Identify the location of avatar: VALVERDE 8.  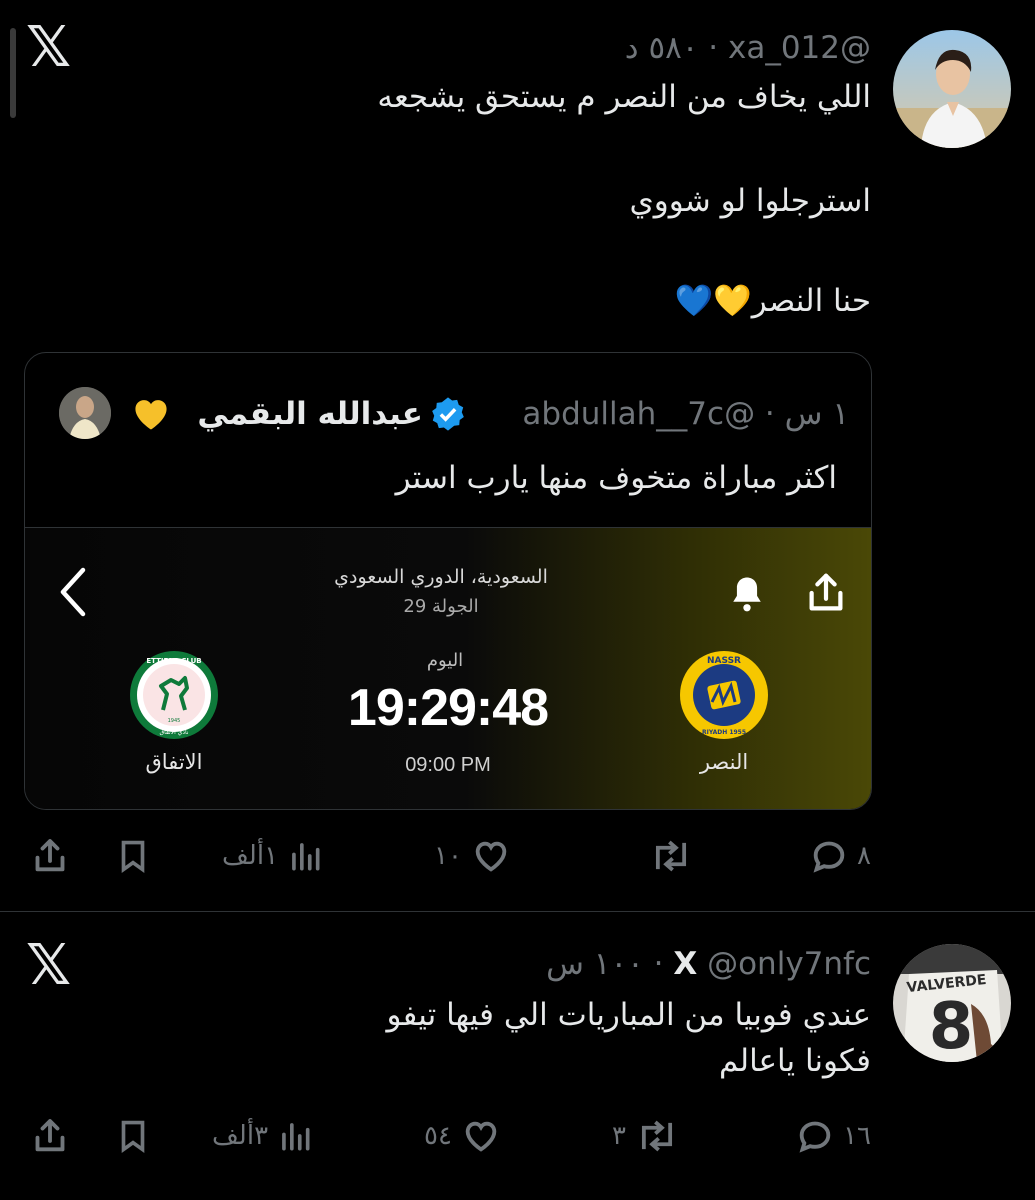
(952, 1003).